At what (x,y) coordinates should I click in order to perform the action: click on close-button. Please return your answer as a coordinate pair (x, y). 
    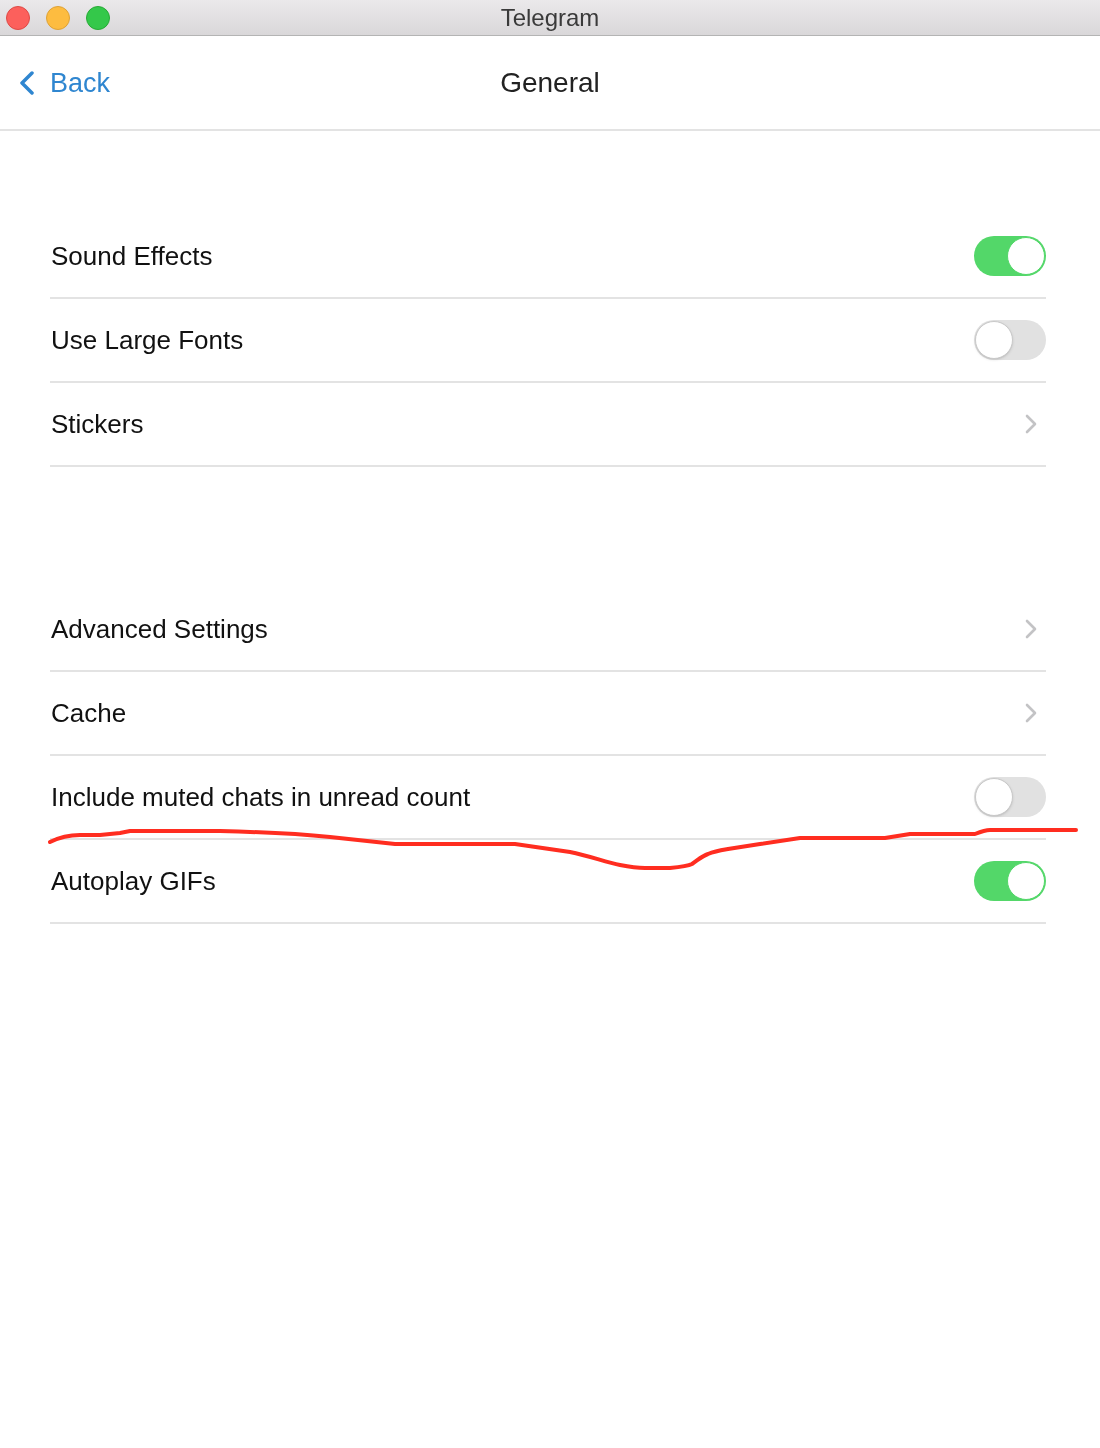
    Looking at the image, I should click on (18, 17).